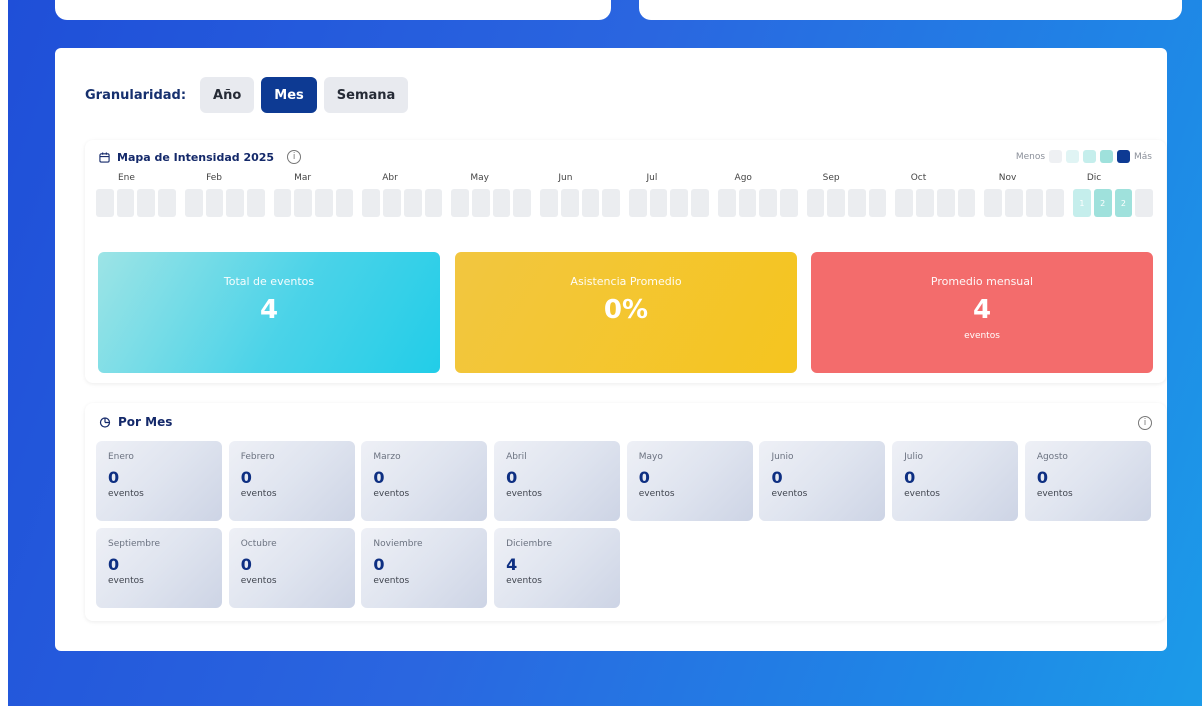 The height and width of the screenshot is (706, 1202). What do you see at coordinates (557, 568) in the screenshot?
I see `month-card-diciembre: Diciembre 4 eventos` at bounding box center [557, 568].